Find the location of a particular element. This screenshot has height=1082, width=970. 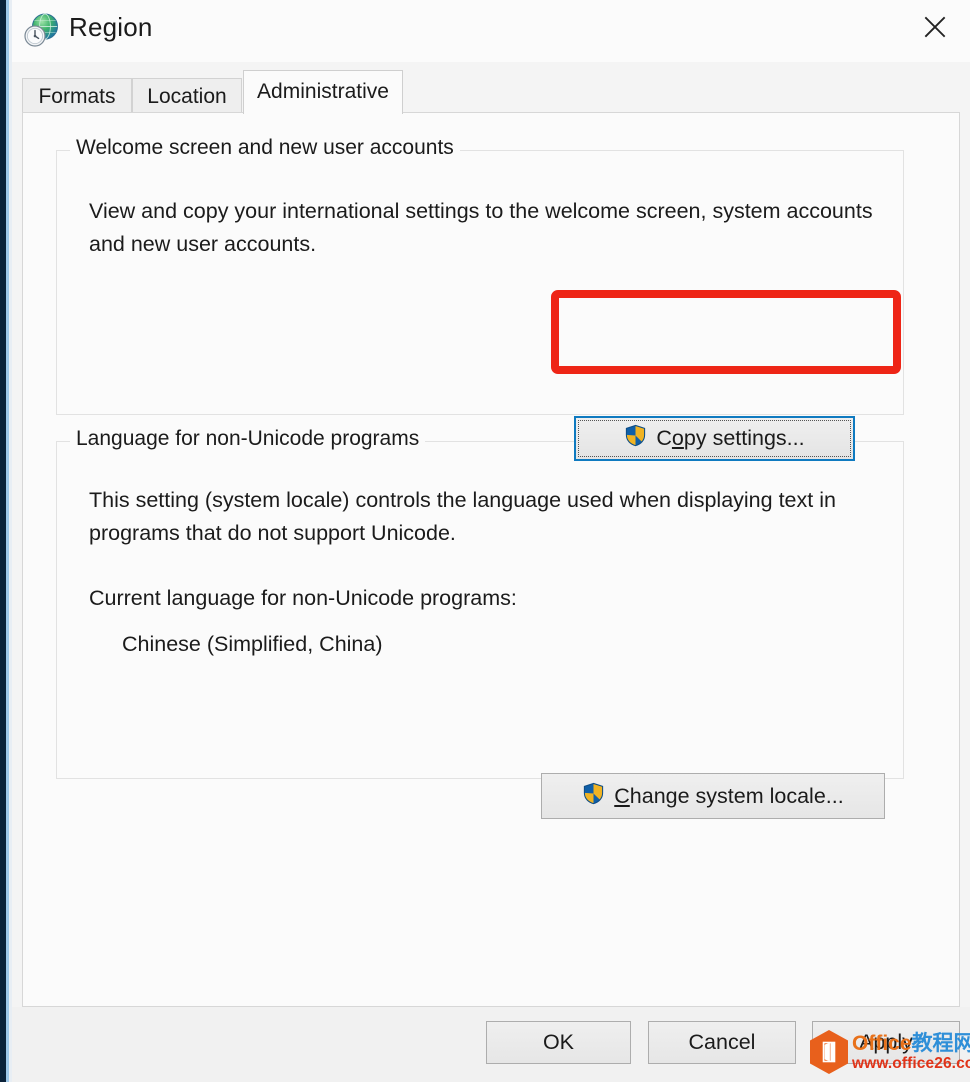

tab-administrative: Administrative is located at coordinates (323, 92).